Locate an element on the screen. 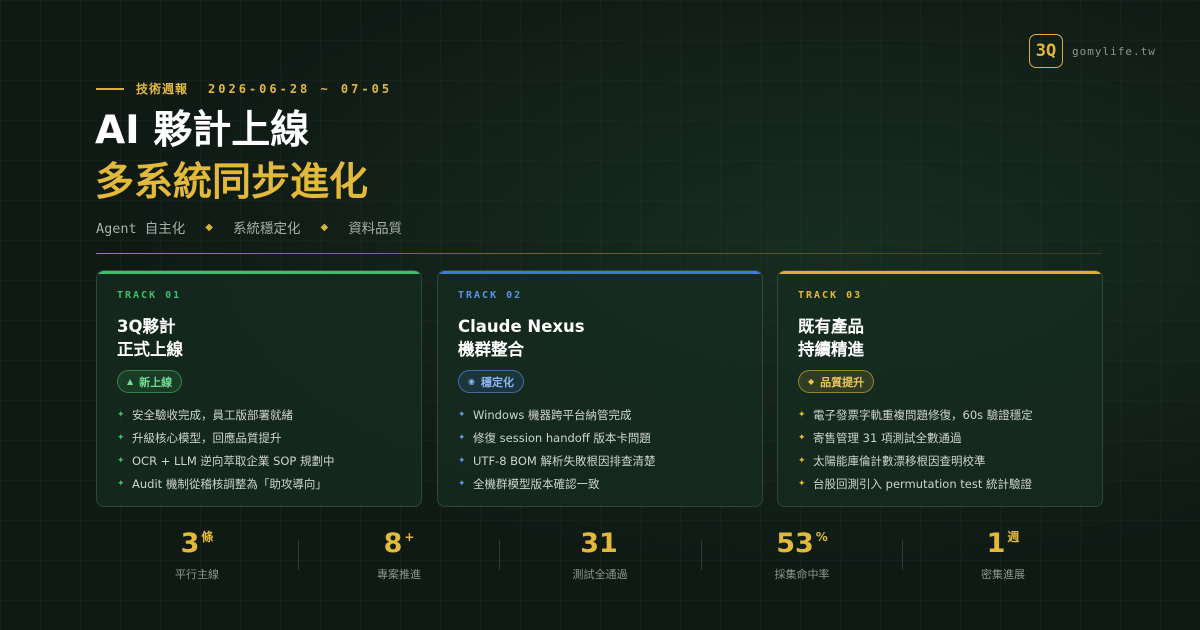 This screenshot has width=1200, height=630. header-divider is located at coordinates (599, 253).